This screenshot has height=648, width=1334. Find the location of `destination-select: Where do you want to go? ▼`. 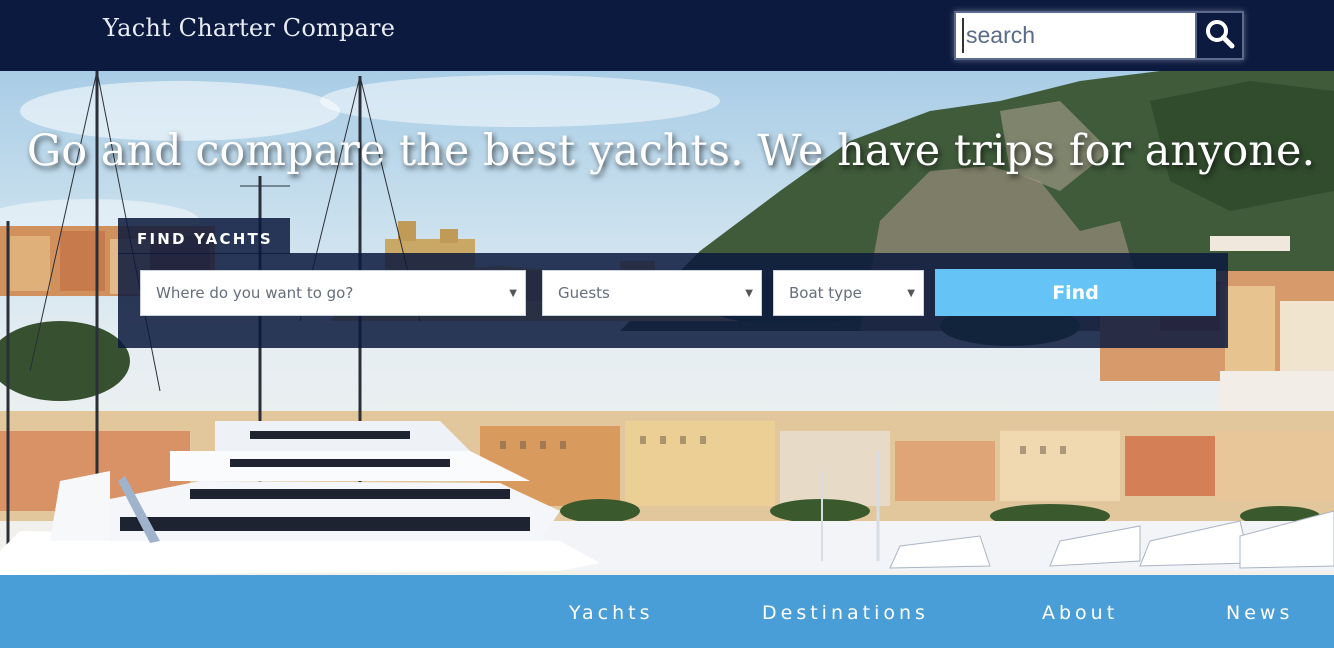

destination-select: Where do you want to go? ▼ is located at coordinates (333, 293).